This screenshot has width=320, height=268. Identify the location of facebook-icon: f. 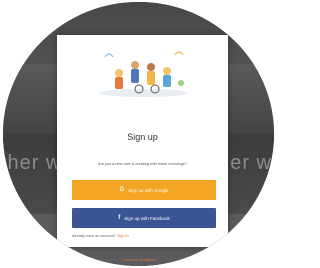
(119, 218).